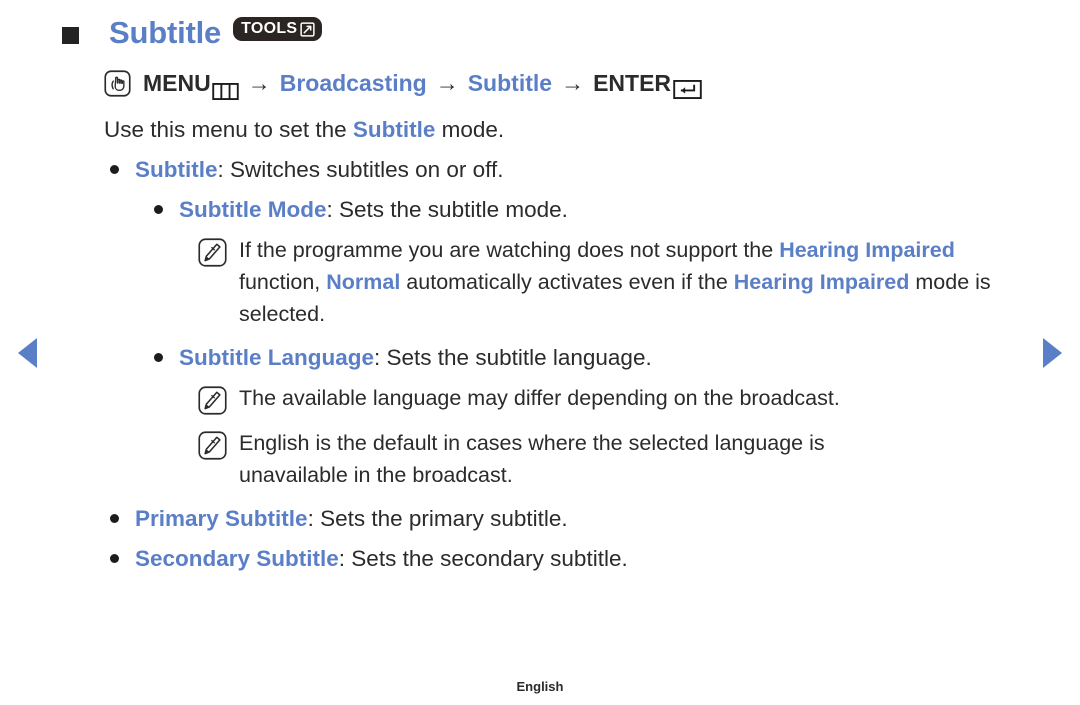 The image size is (1080, 705). What do you see at coordinates (510, 83) in the screenshot?
I see `path-item-subtitle: Subtitle` at bounding box center [510, 83].